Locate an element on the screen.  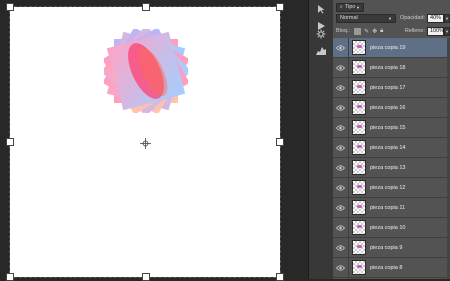
layer-row: pieza copia 12 is located at coordinates (391, 187).